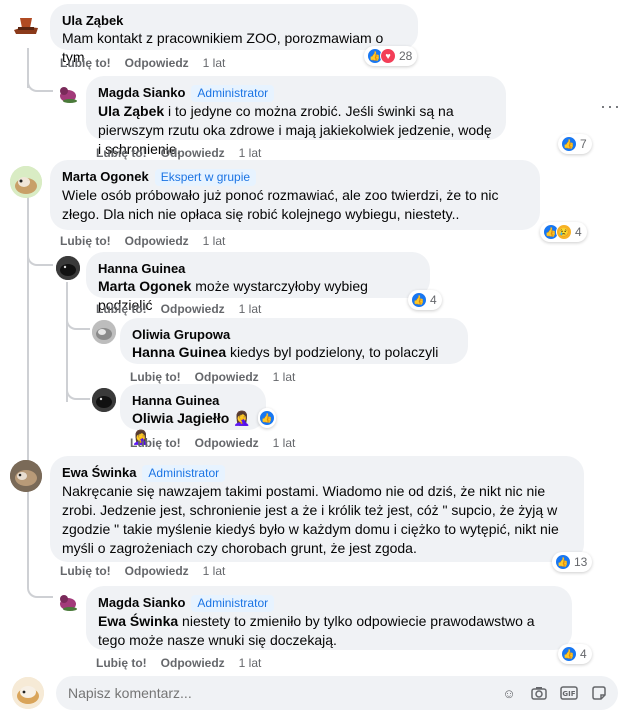  I want to click on comment-bubble: Hanna Guinea Oliwia Jagiełło 🤦‍♀️🤦‍♀️, so click(193, 414).